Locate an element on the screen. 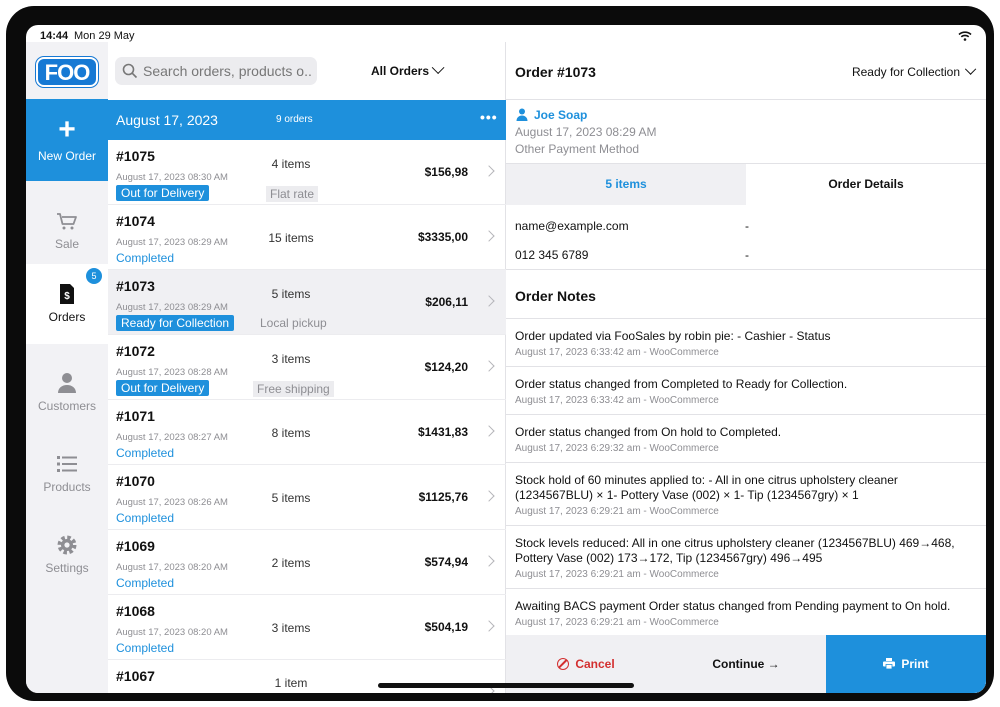 Image resolution: width=1000 pixels, height=707 pixels. order-number: #1073 is located at coordinates (135, 286).